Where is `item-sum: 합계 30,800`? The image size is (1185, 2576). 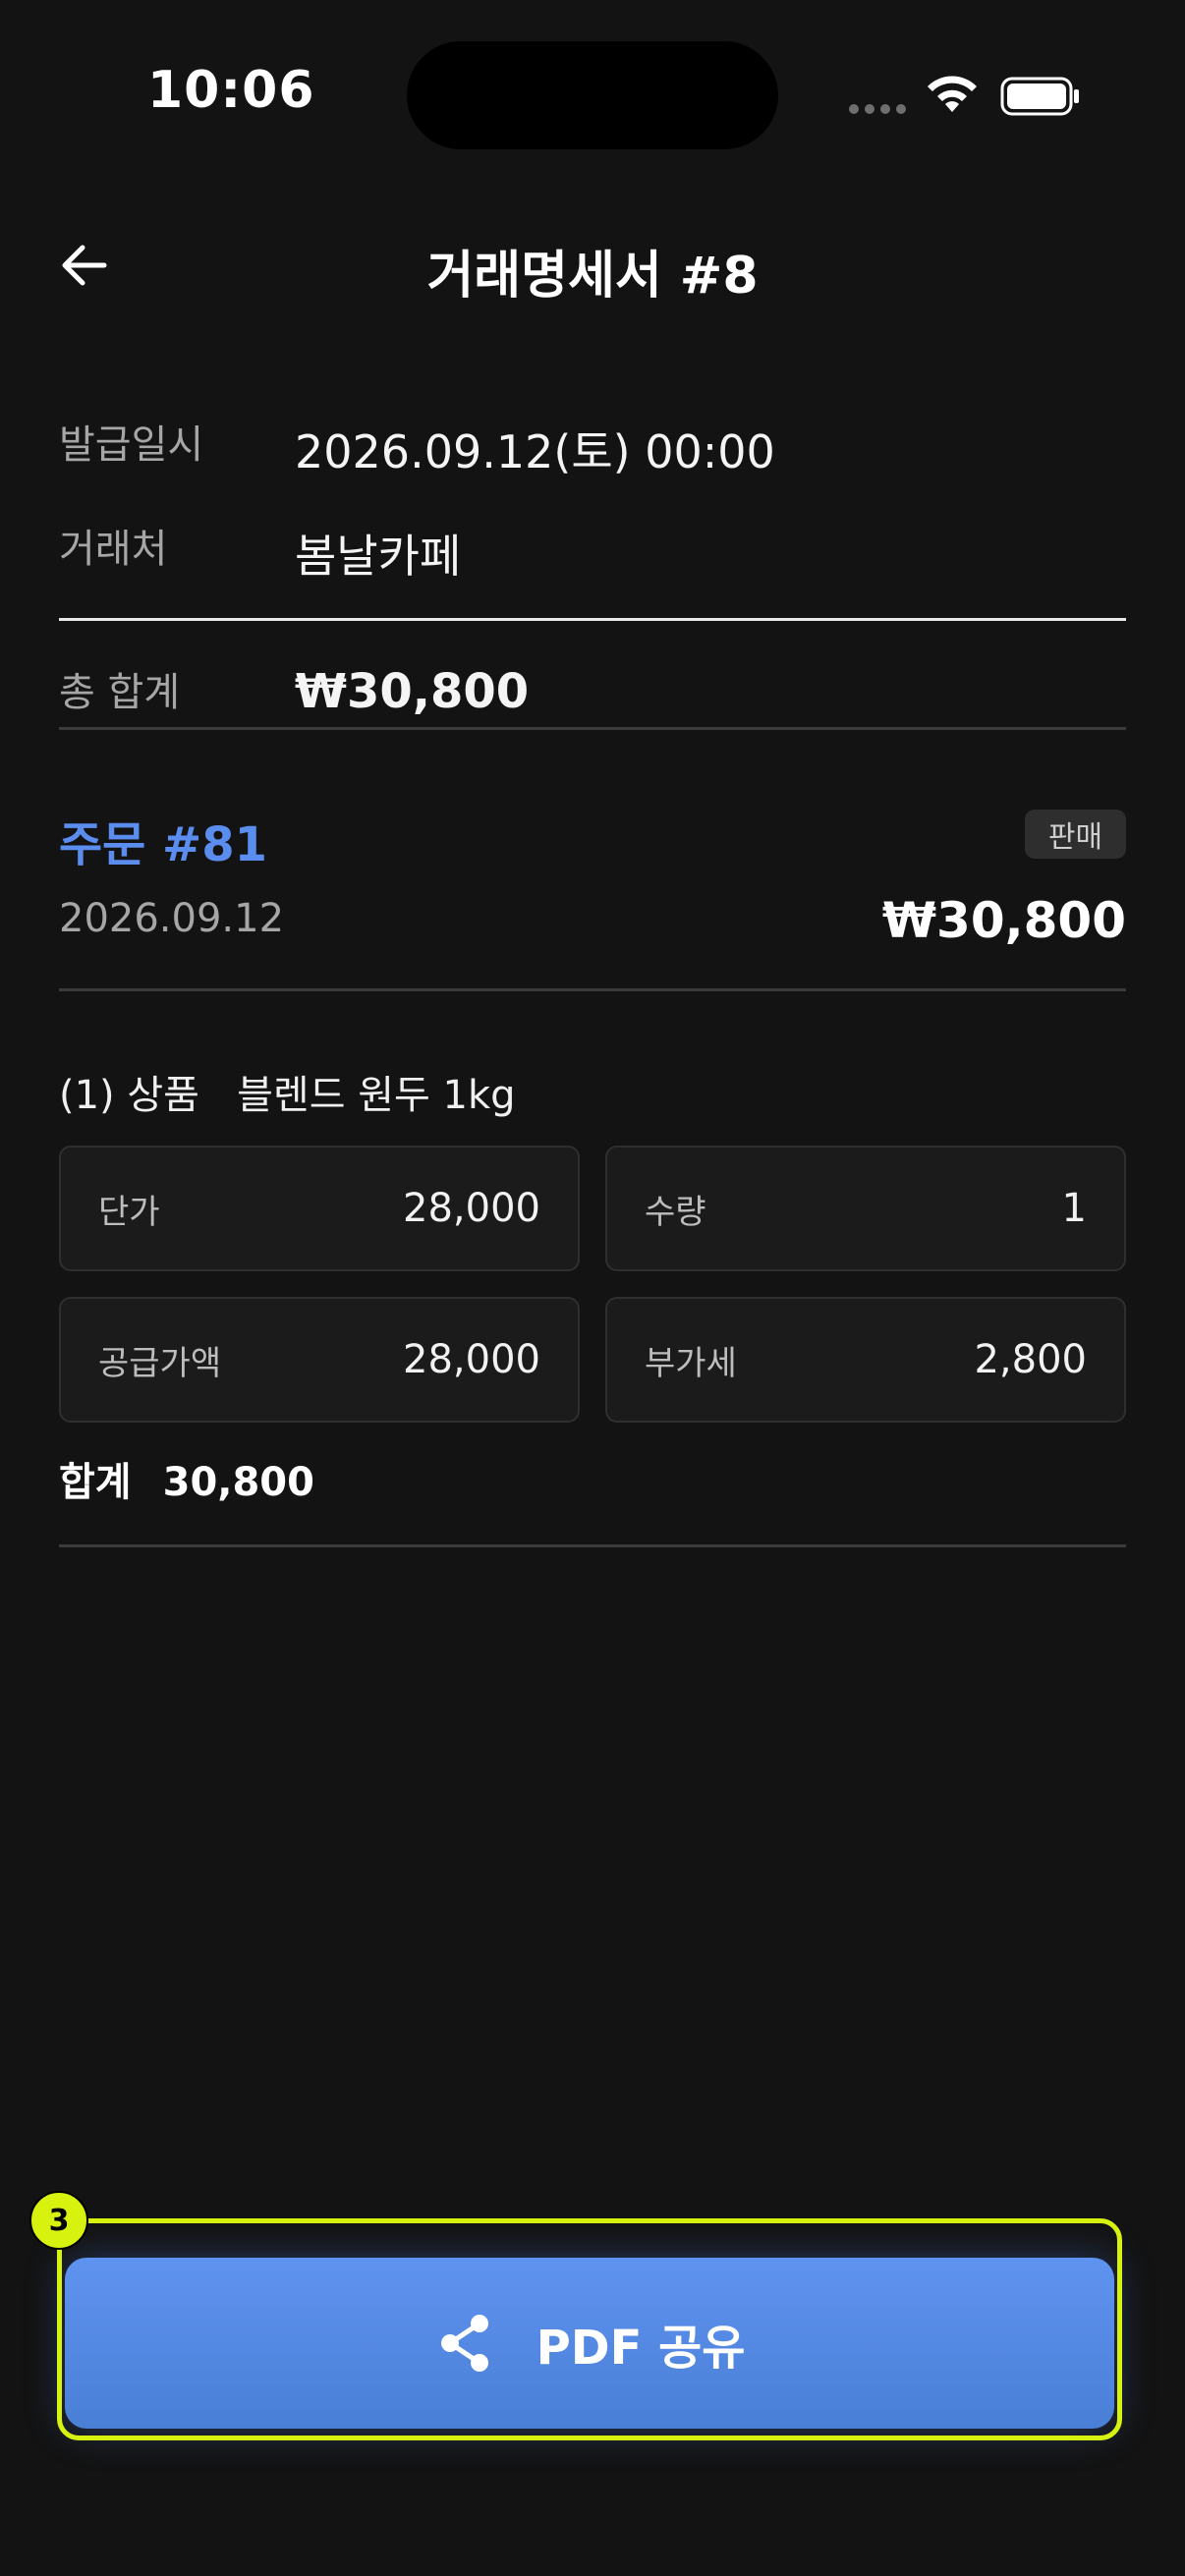 item-sum: 합계 30,800 is located at coordinates (186, 1478).